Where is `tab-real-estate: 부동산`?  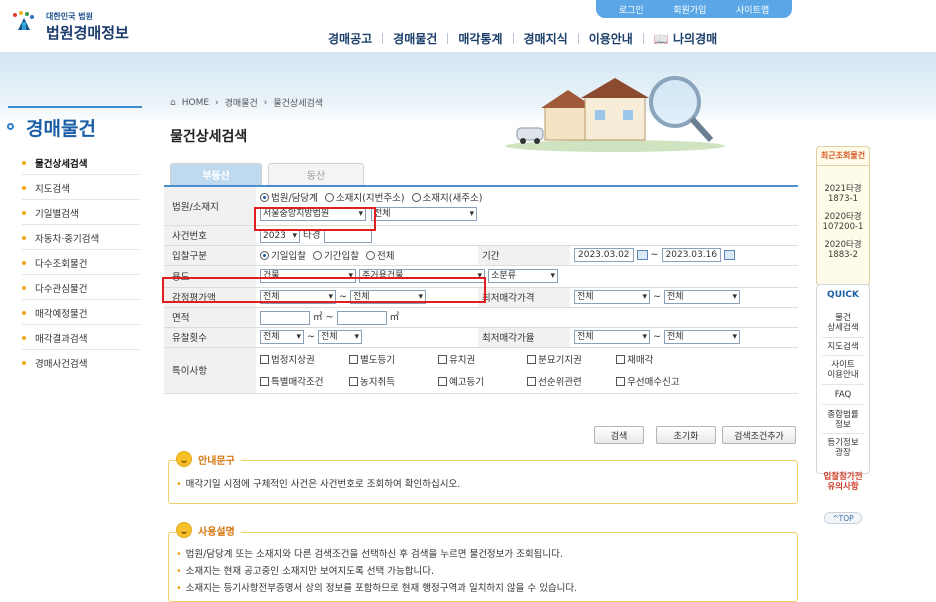
tab-real-estate: 부동산 is located at coordinates (216, 174).